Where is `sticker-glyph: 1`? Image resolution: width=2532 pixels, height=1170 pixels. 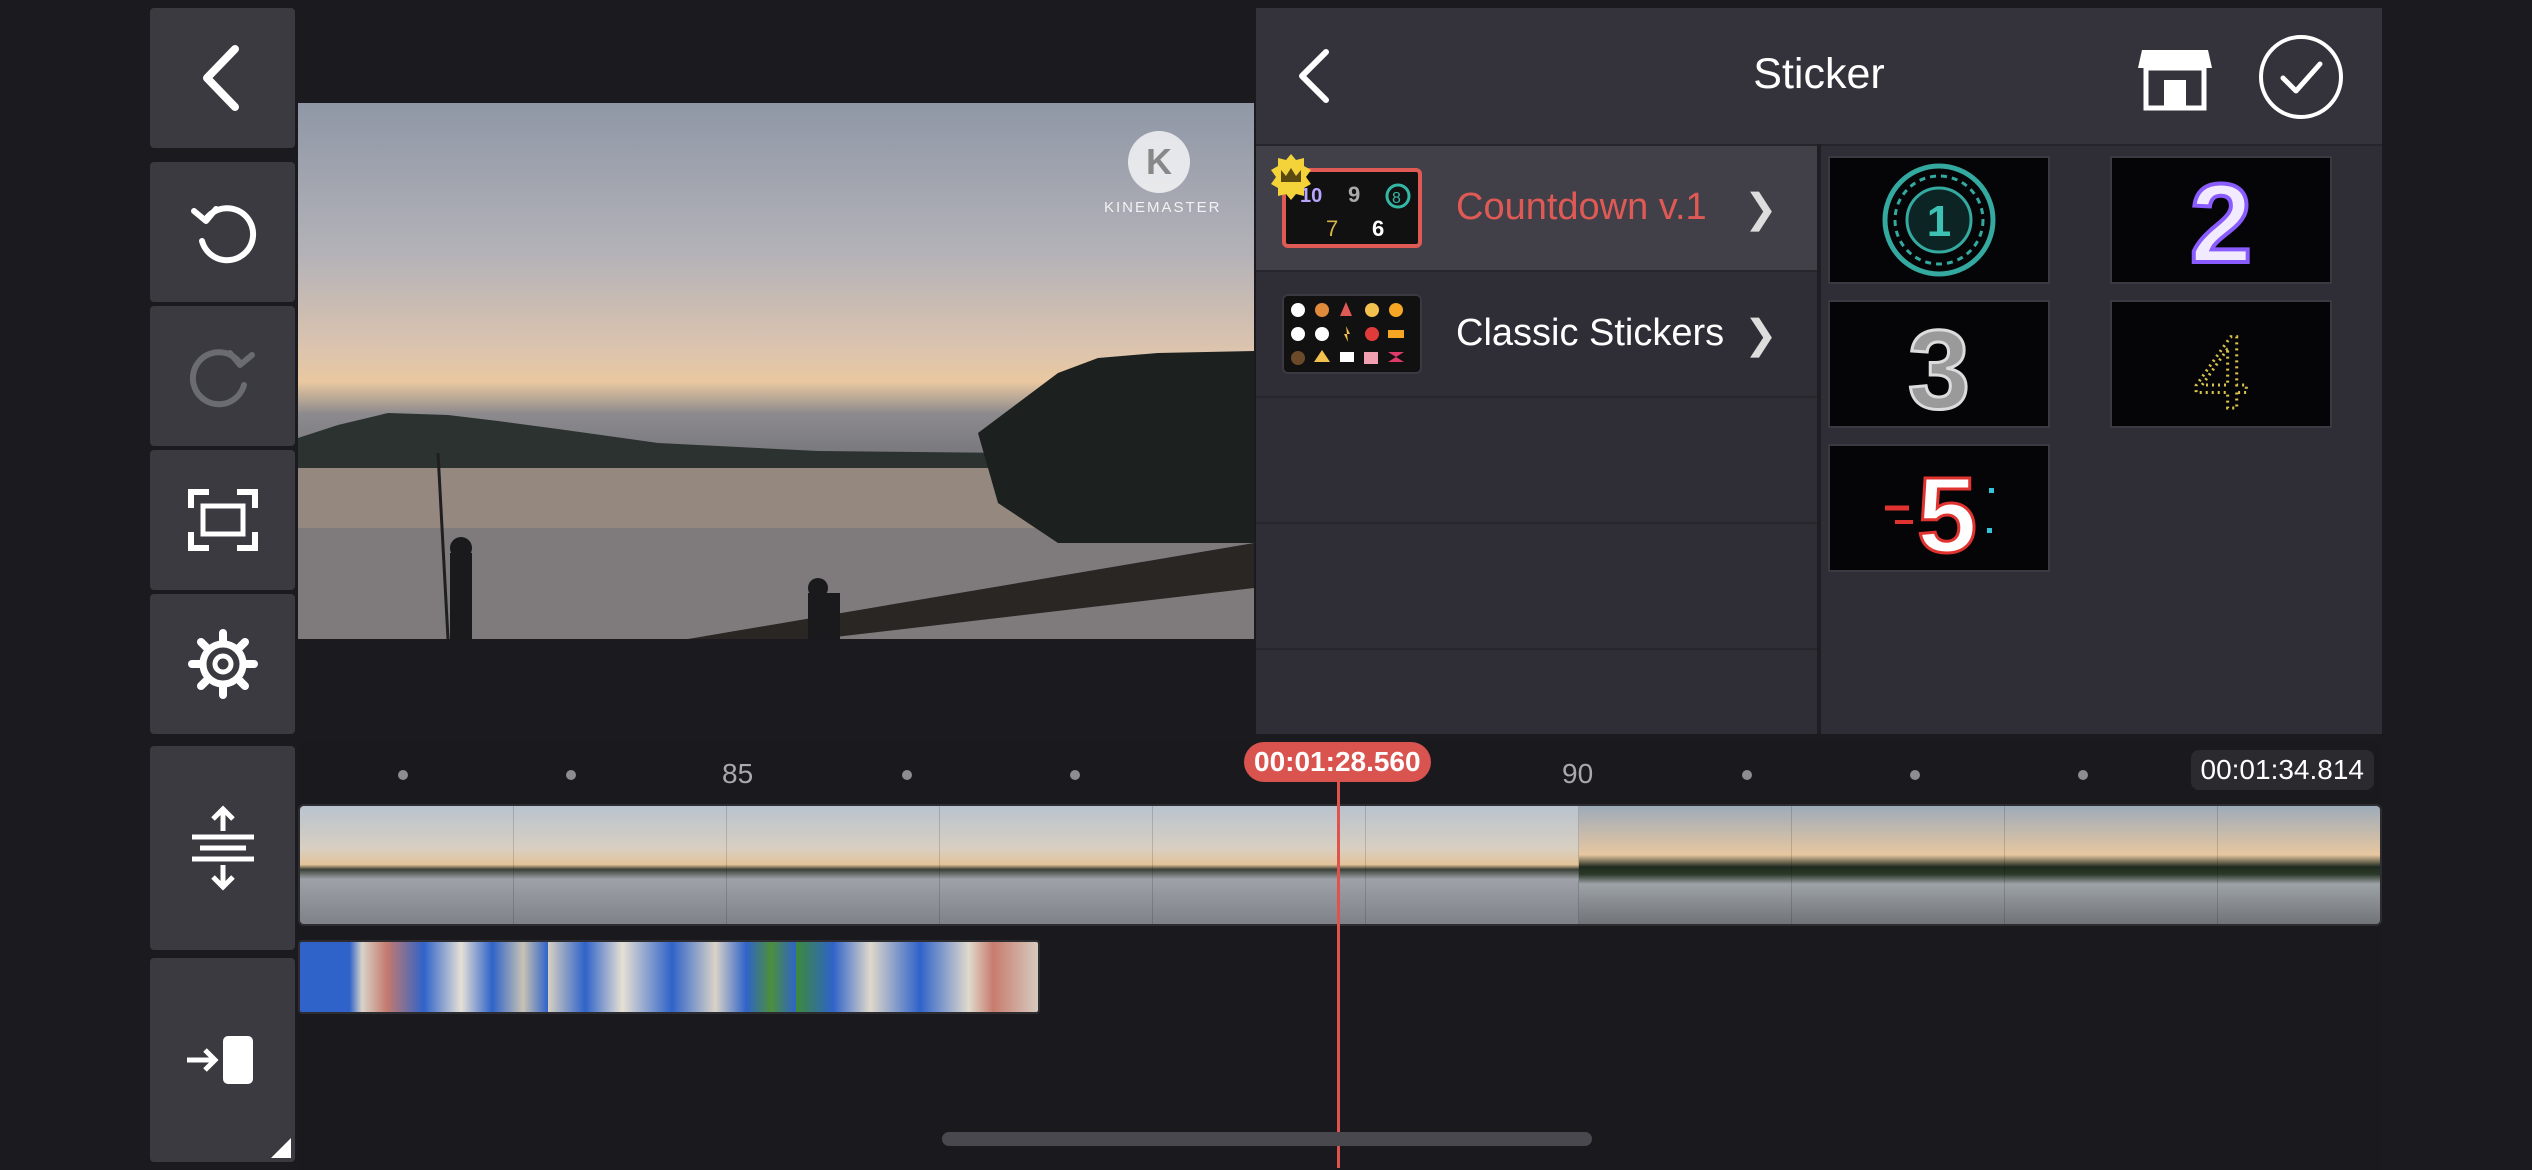 sticker-glyph: 1 is located at coordinates (1939, 221).